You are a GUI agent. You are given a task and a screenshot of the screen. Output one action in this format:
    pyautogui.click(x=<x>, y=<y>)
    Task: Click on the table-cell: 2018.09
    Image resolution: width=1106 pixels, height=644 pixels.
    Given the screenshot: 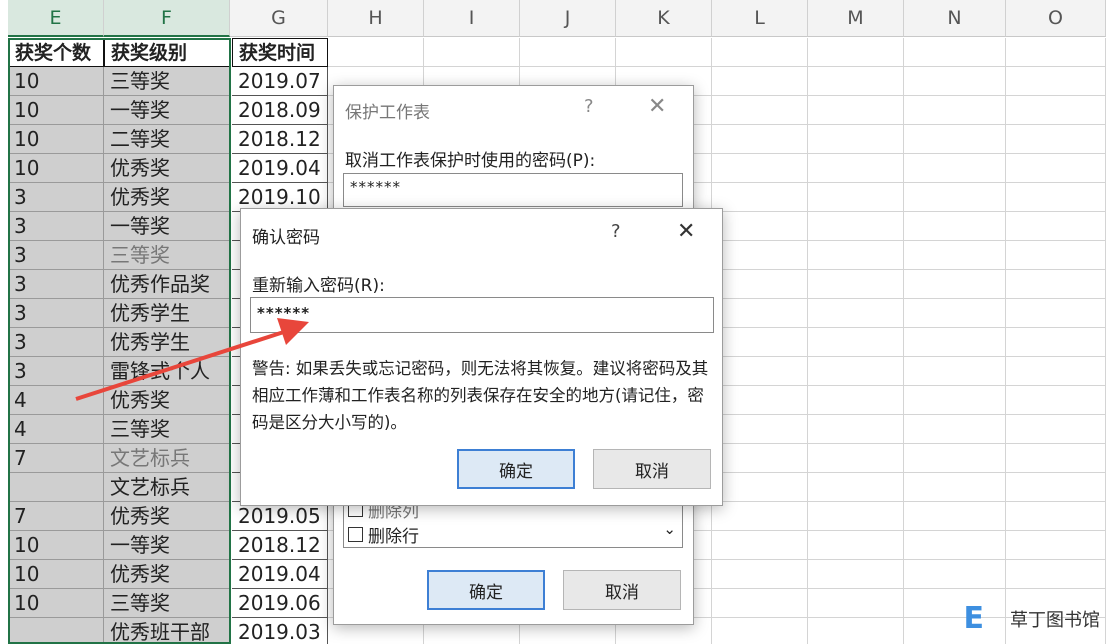 What is the action you would take?
    pyautogui.click(x=280, y=110)
    